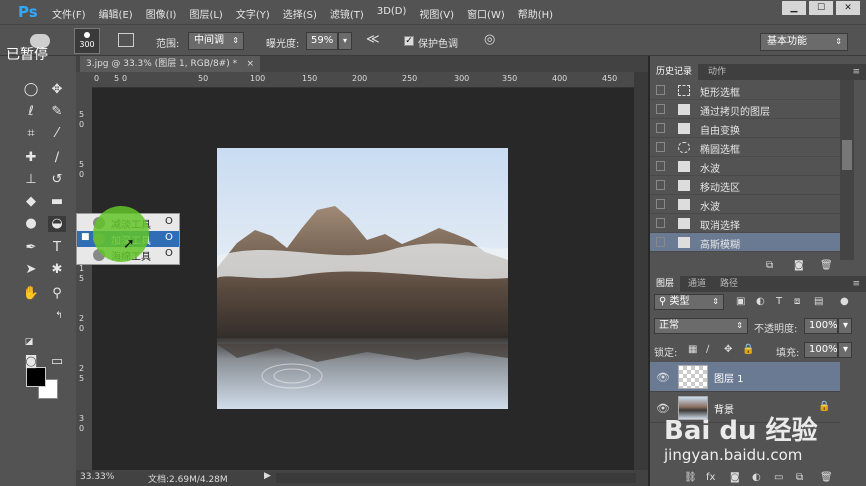 Image resolution: width=866 pixels, height=486 pixels. I want to click on fx-icon: fx, so click(710, 477).